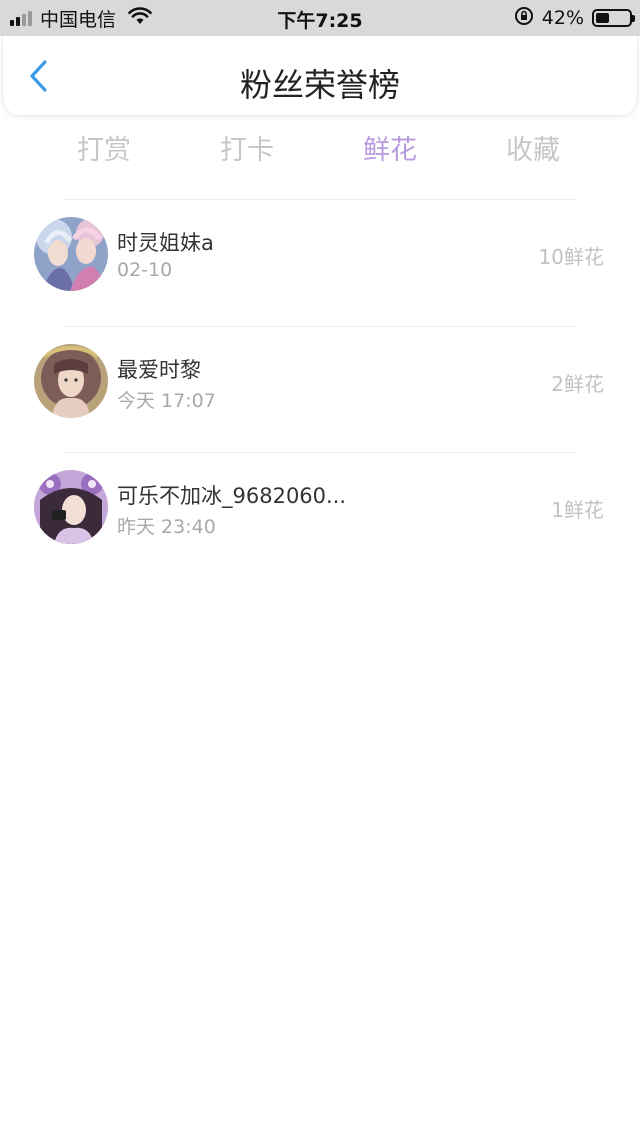 Image resolution: width=640 pixels, height=1139 pixels. Describe the element at coordinates (390, 147) in the screenshot. I see `tab-flowers: 鲜花` at that location.